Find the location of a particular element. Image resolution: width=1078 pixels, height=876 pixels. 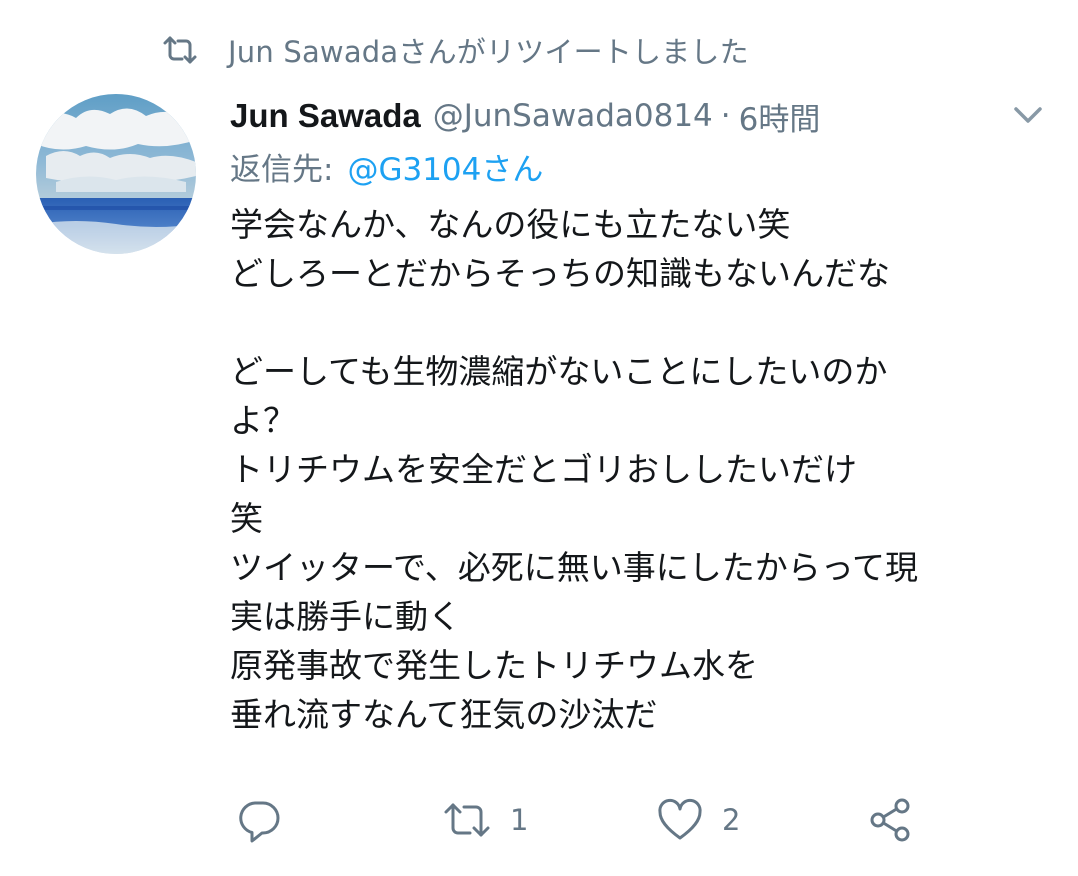

tweet-line: トリチウムを安全だとゴリおししたいだけ is located at coordinates (543, 469).